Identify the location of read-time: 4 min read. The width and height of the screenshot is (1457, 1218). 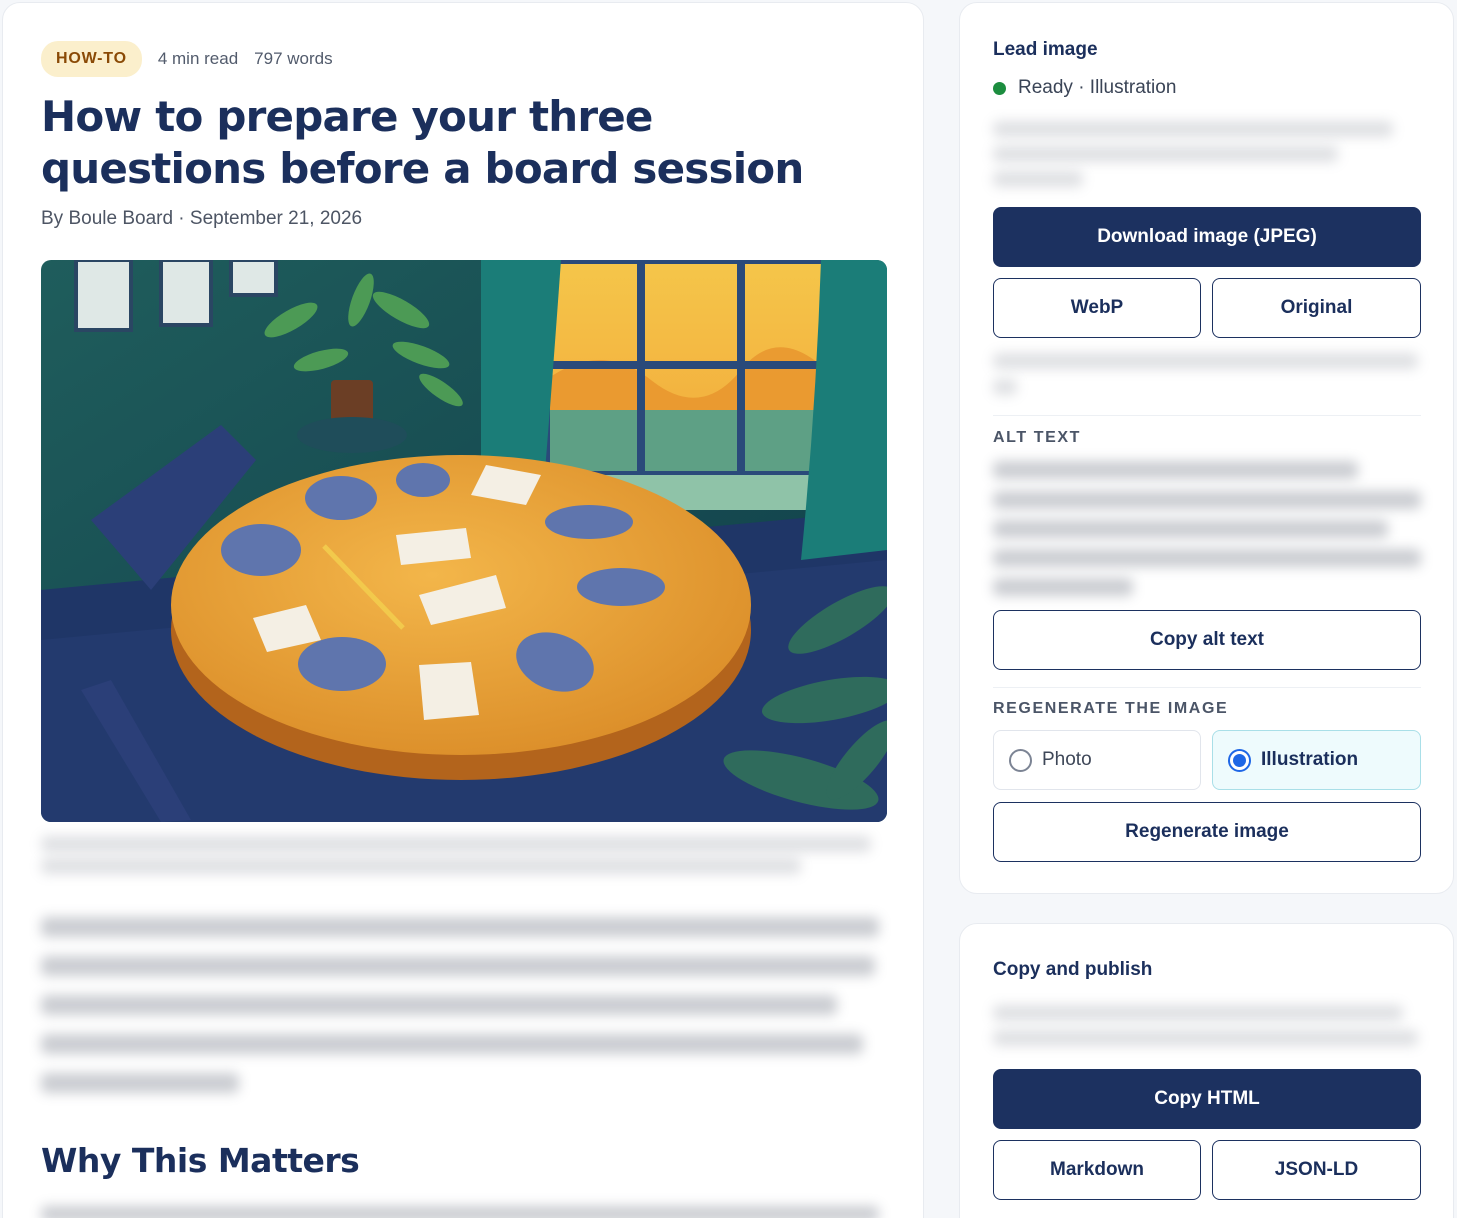
(198, 58).